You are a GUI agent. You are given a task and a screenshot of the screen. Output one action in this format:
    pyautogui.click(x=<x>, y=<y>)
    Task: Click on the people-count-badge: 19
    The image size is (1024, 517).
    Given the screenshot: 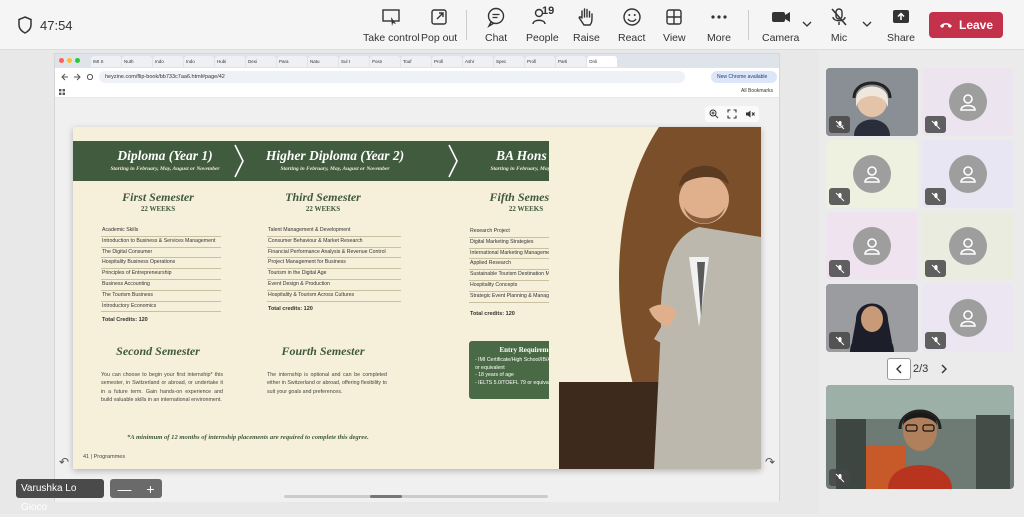 What is the action you would take?
    pyautogui.click(x=548, y=11)
    